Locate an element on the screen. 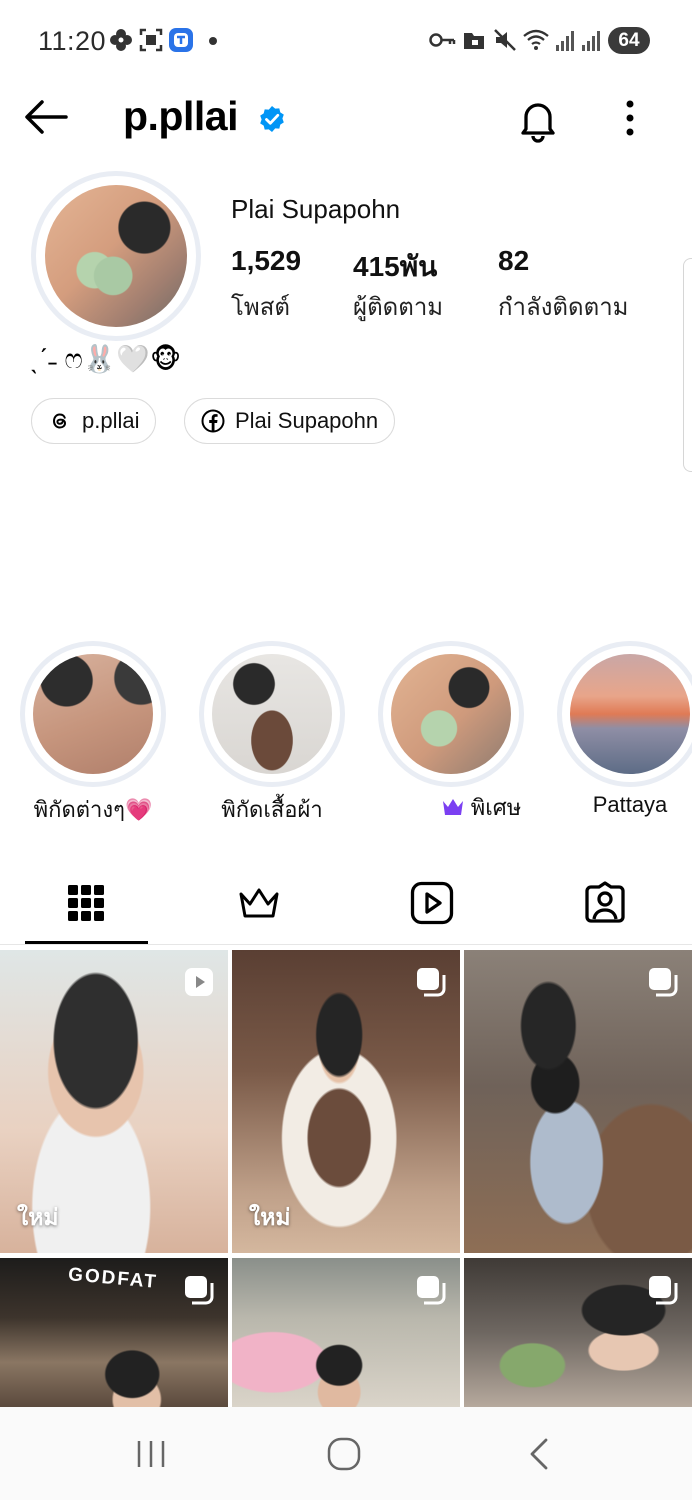  side-scroll-handle is located at coordinates (687, 365).